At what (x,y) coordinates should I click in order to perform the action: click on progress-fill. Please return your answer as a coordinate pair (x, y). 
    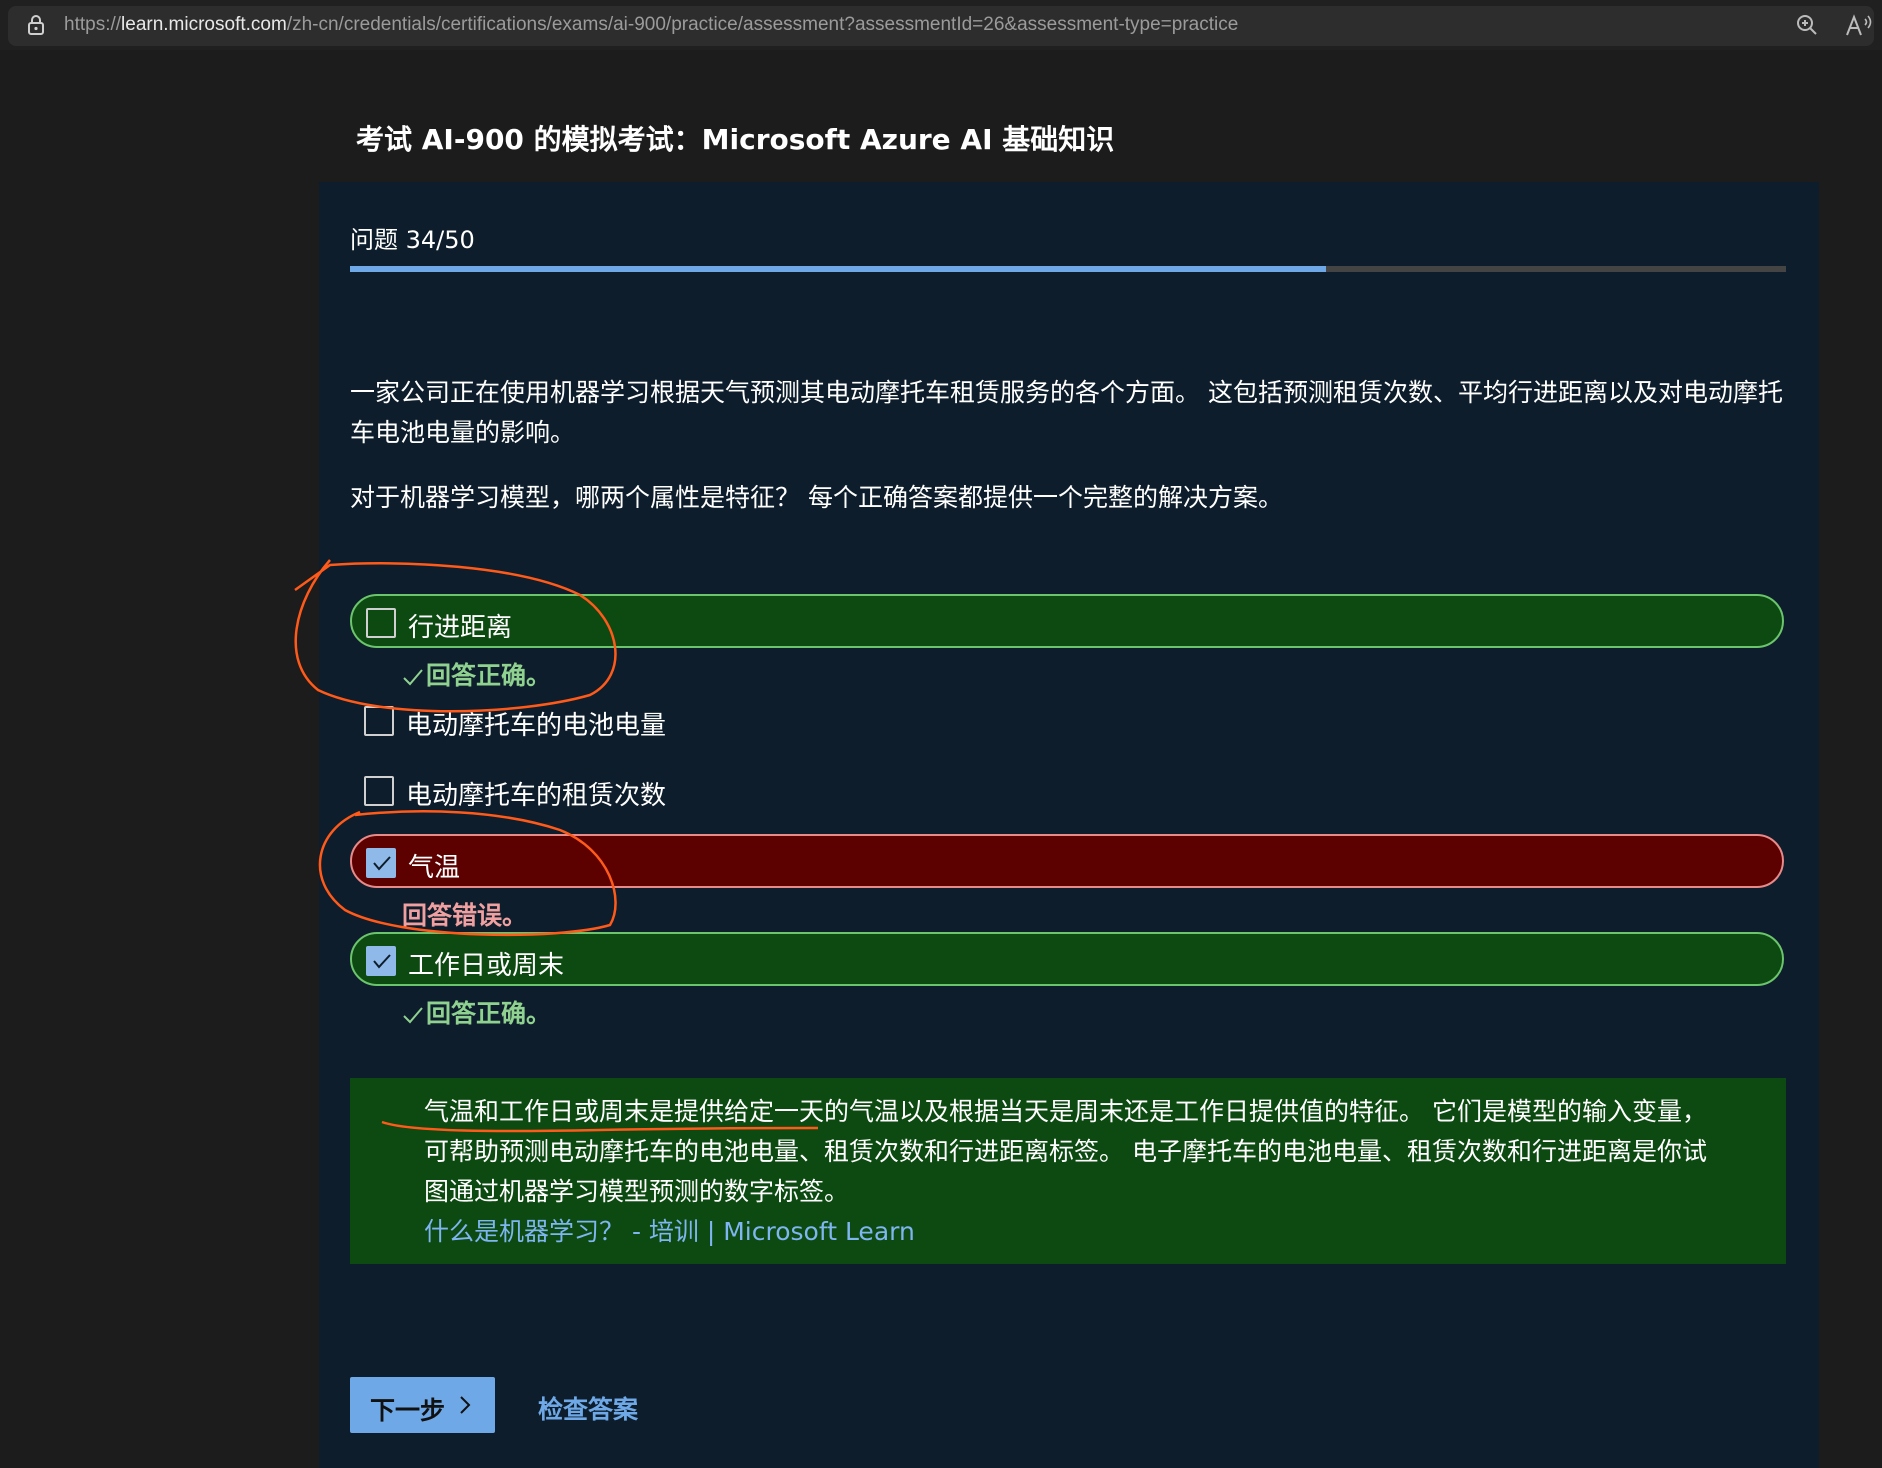
    Looking at the image, I should click on (838, 269).